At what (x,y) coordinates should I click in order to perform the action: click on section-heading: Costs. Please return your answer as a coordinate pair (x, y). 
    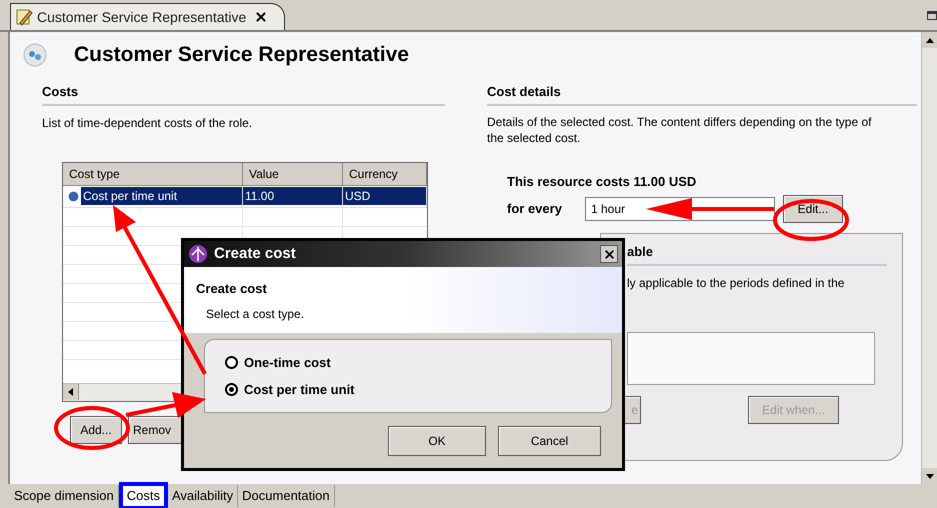
    Looking at the image, I should click on (243, 94).